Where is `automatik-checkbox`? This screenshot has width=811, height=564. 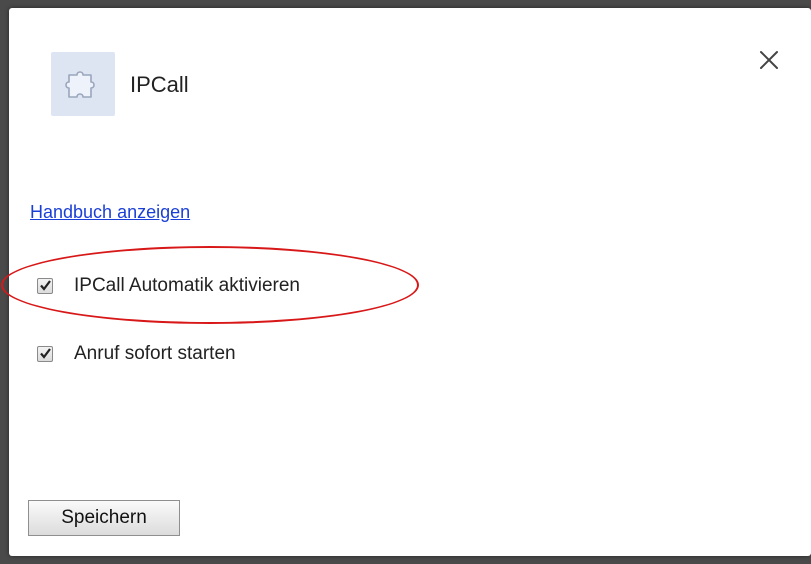 automatik-checkbox is located at coordinates (45, 286).